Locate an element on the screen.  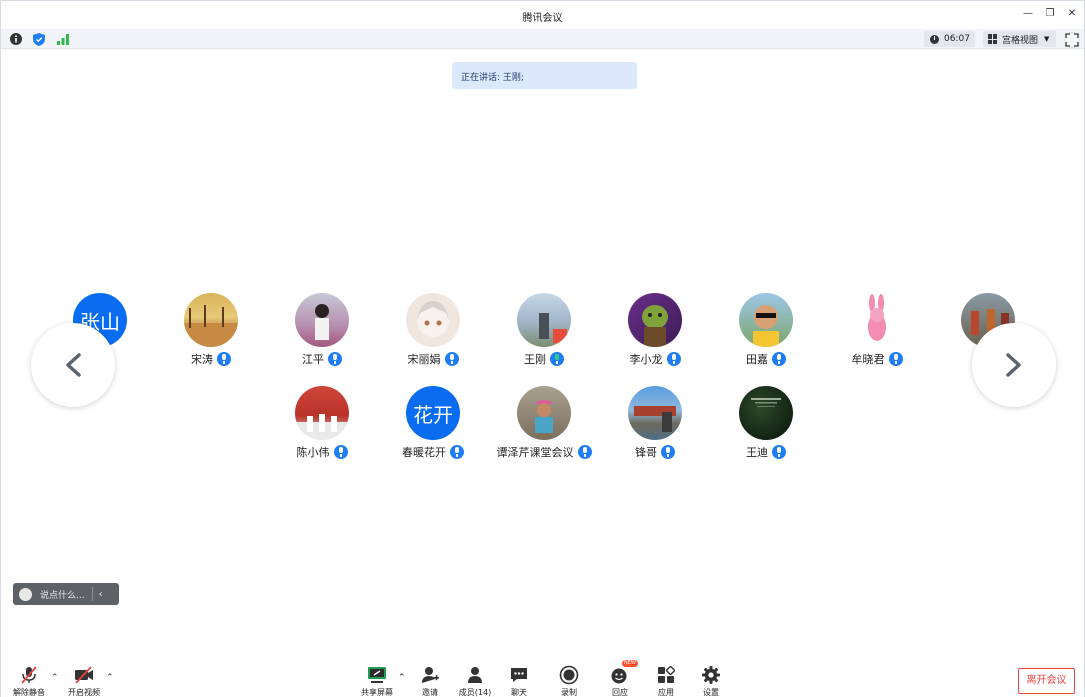
chat-label: 聊天 is located at coordinates (519, 692).